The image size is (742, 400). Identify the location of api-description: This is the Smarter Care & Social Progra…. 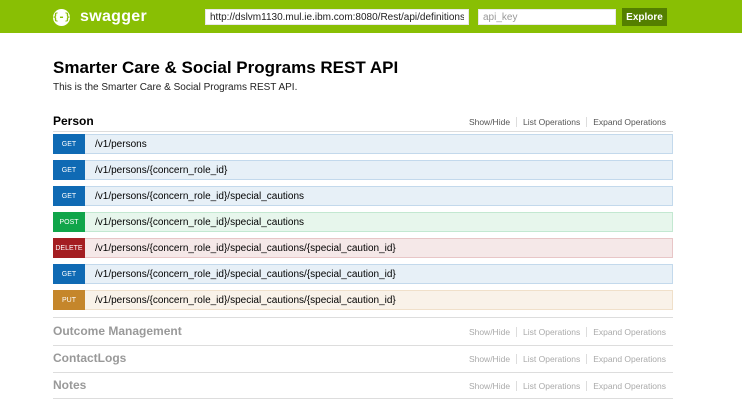
(175, 87).